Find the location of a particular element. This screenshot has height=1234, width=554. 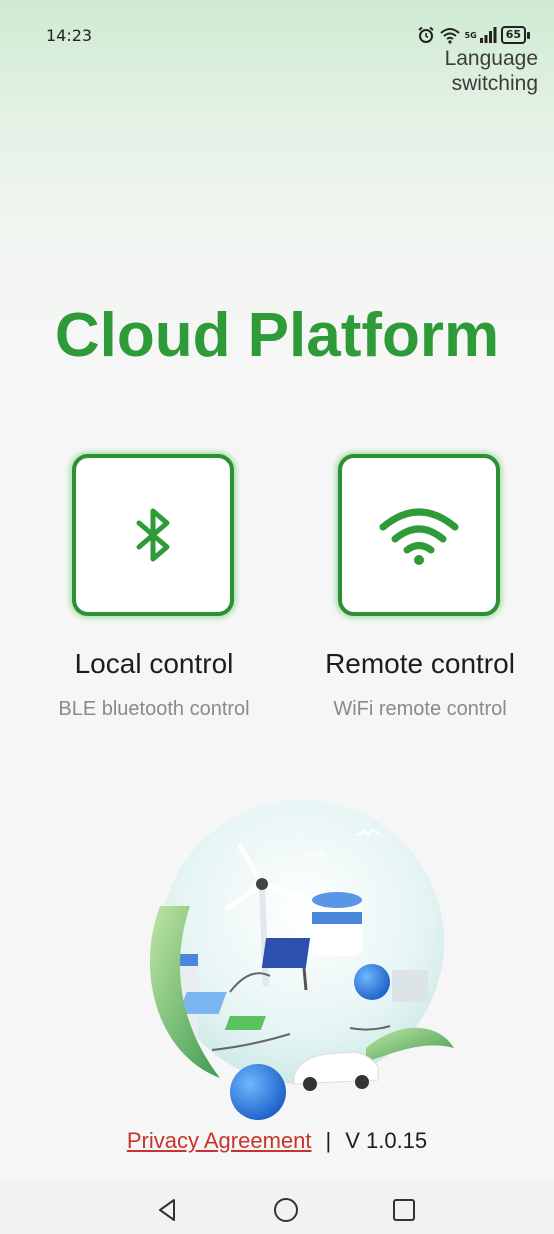

back-icon is located at coordinates (168, 1210).